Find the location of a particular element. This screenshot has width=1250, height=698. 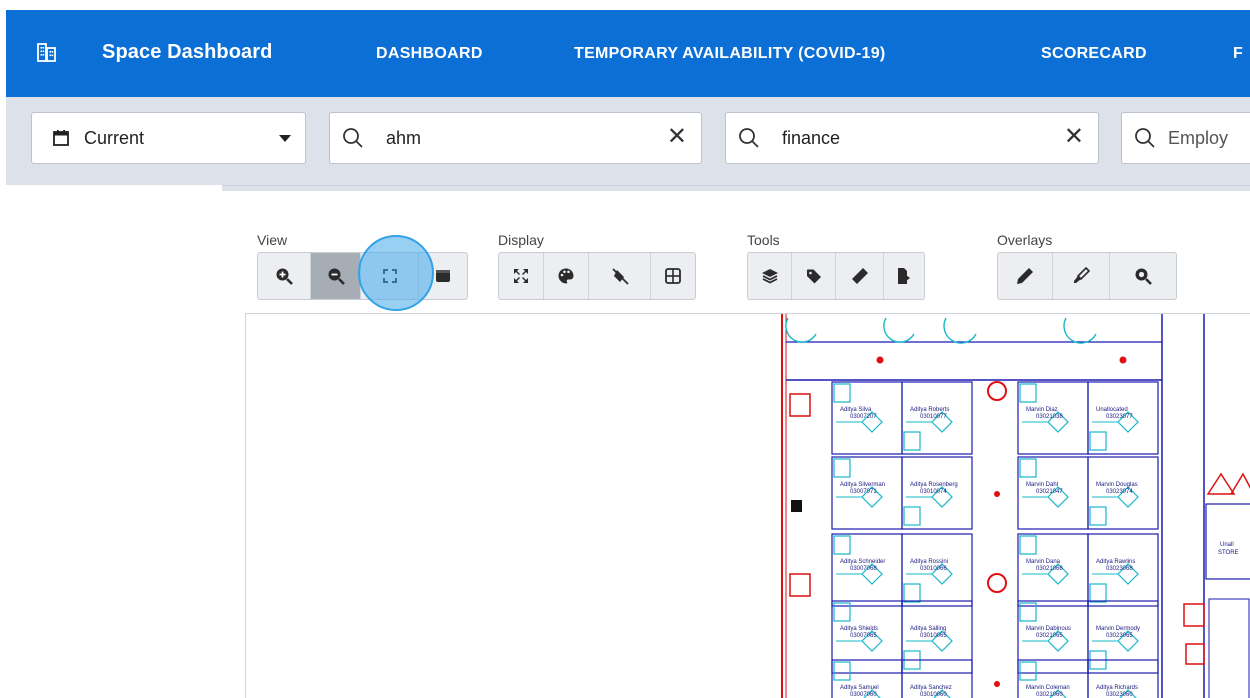

occupant-id: 03010074 is located at coordinates (933, 492).